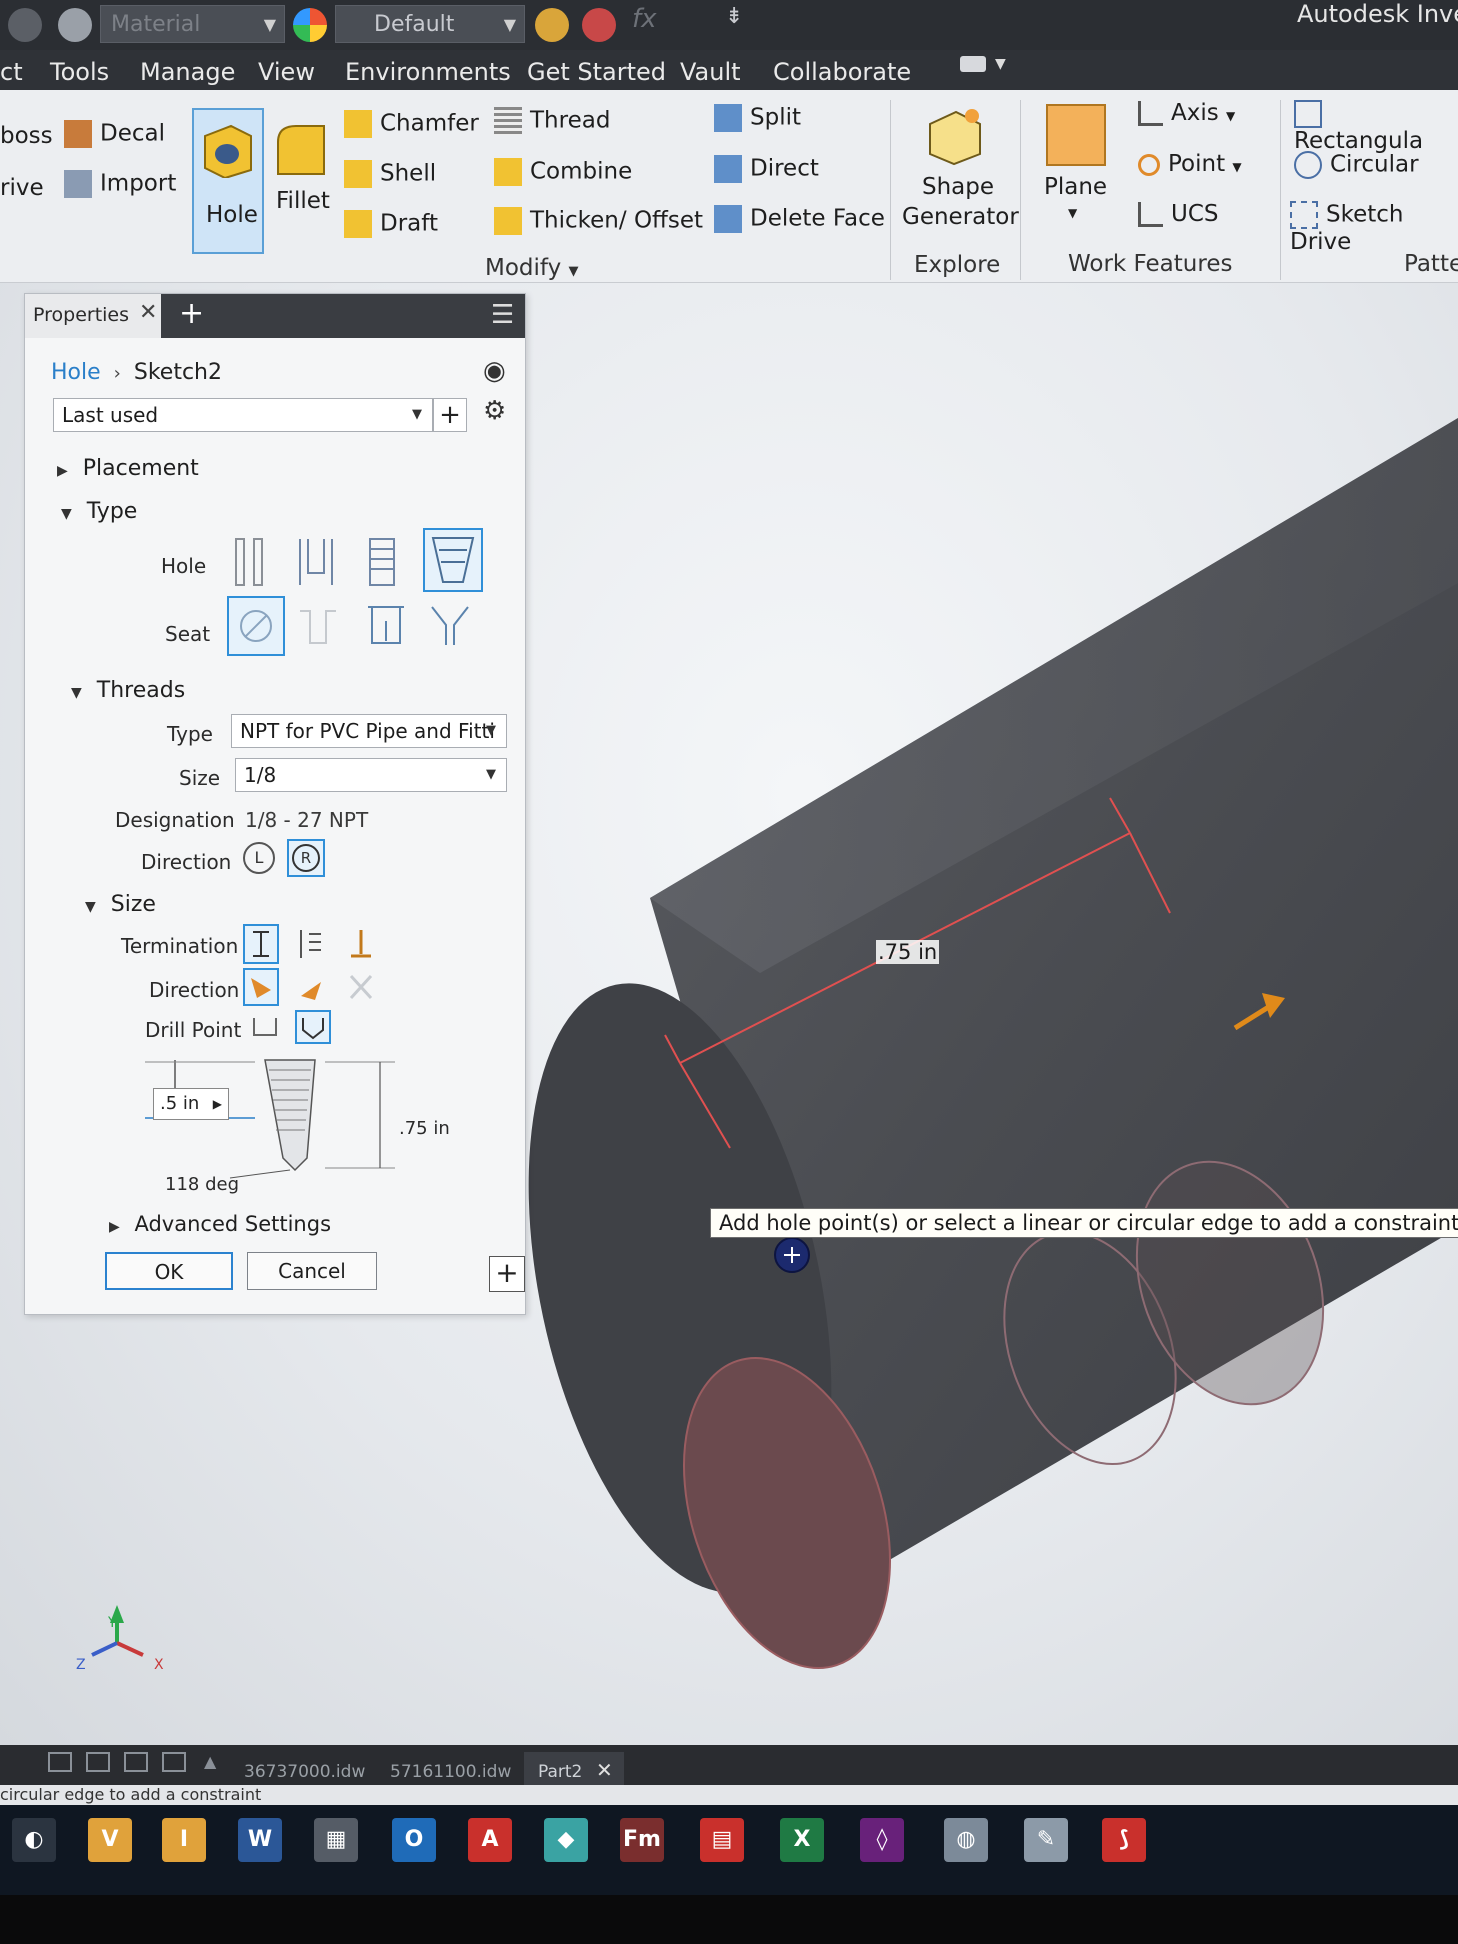 Image resolution: width=1458 pixels, height=1944 pixels. Describe the element at coordinates (563, 172) in the screenshot. I see `combine-button: Combine` at that location.